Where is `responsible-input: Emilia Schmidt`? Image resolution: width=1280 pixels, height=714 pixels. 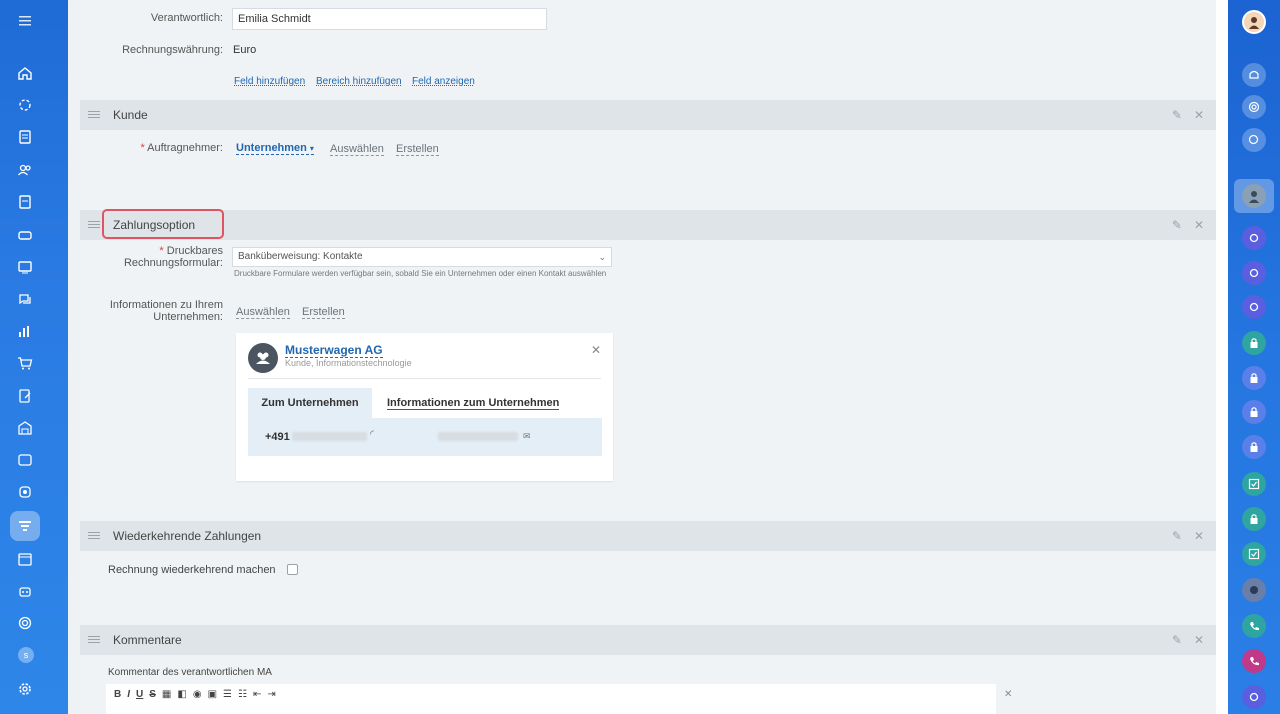
responsible-input: Emilia Schmidt is located at coordinates (389, 19).